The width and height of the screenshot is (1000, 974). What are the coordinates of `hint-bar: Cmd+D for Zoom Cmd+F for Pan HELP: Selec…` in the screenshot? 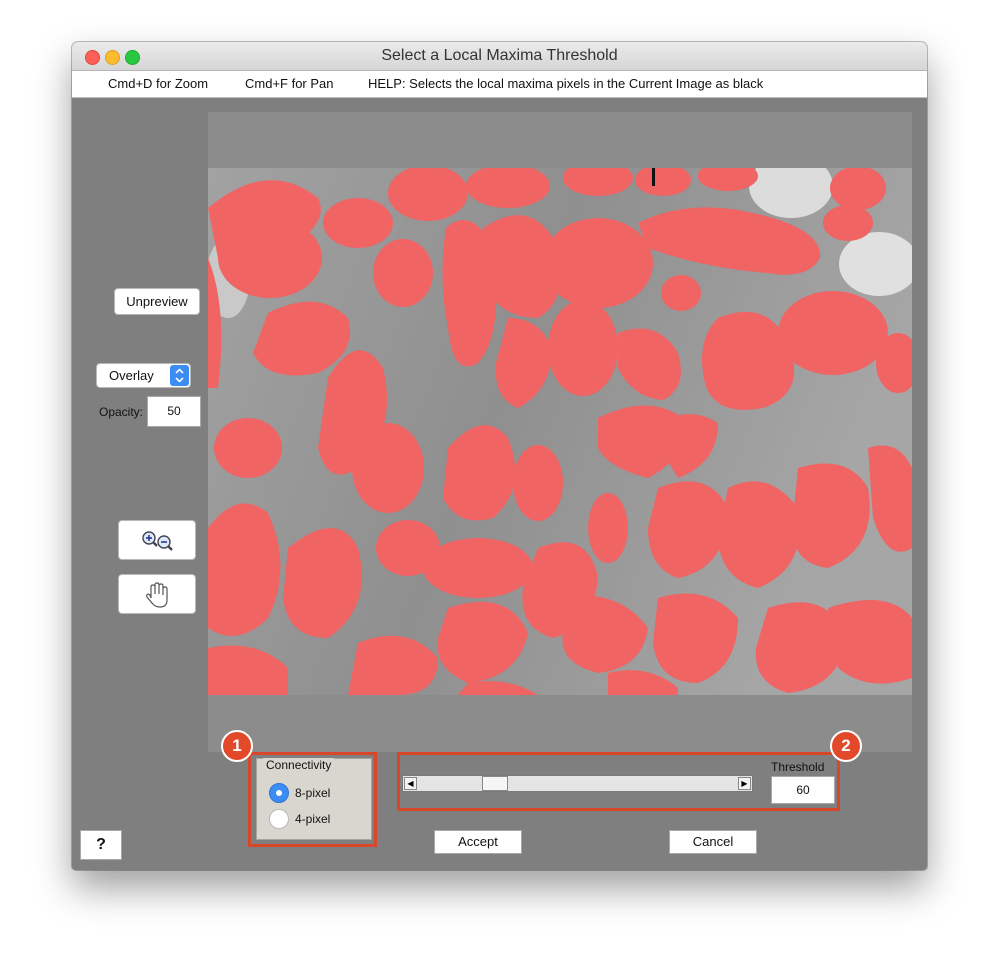 It's located at (499, 84).